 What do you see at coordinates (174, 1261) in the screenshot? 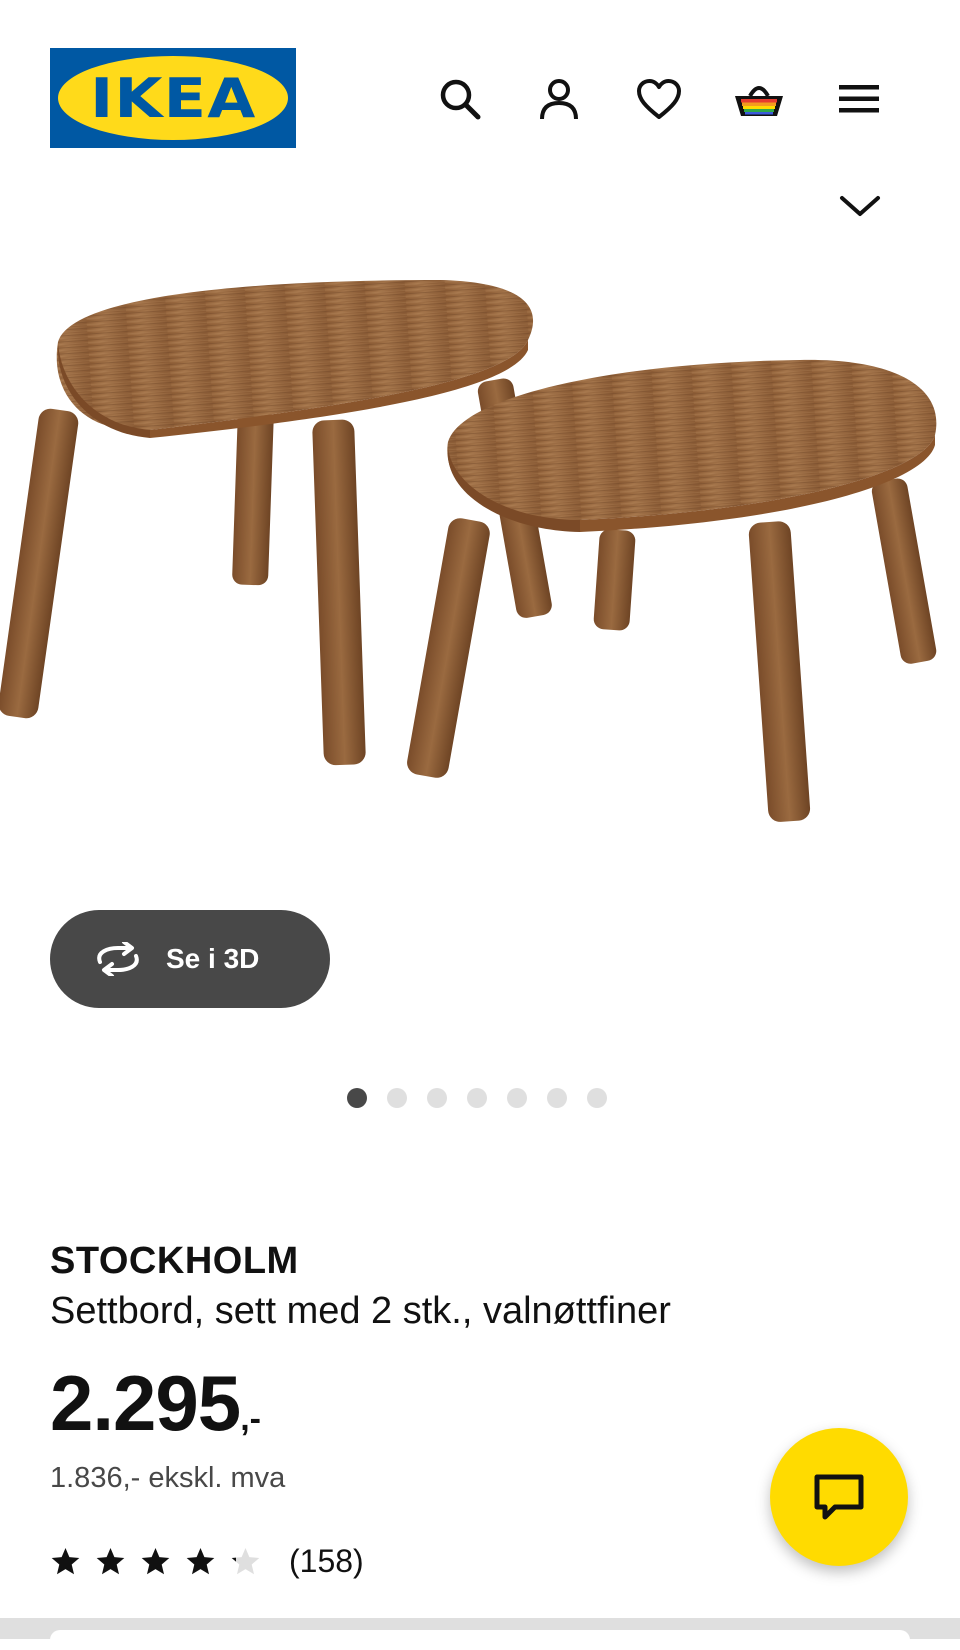
I see `product-name: STOCKHOLM` at bounding box center [174, 1261].